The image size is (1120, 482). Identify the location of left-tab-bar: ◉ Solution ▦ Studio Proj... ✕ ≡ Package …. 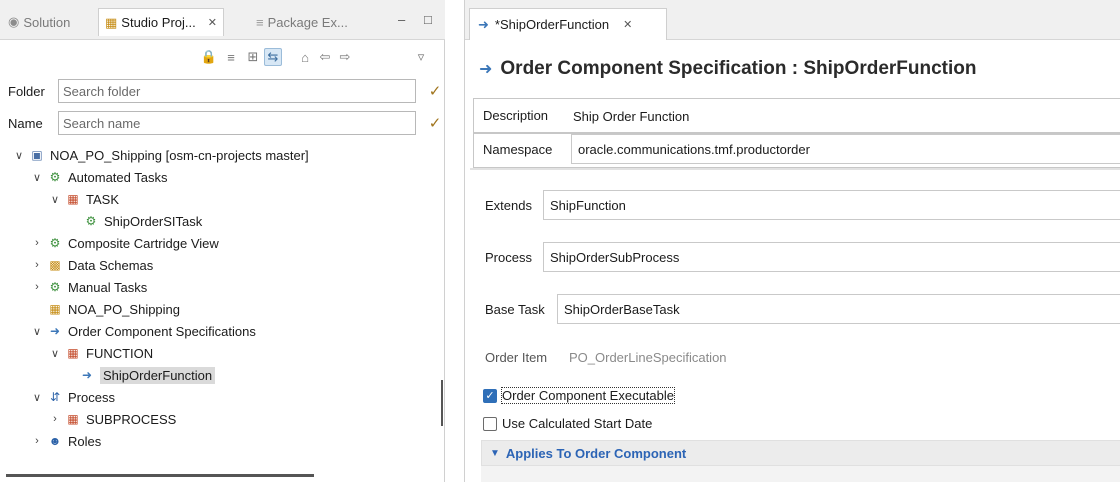
(222, 20).